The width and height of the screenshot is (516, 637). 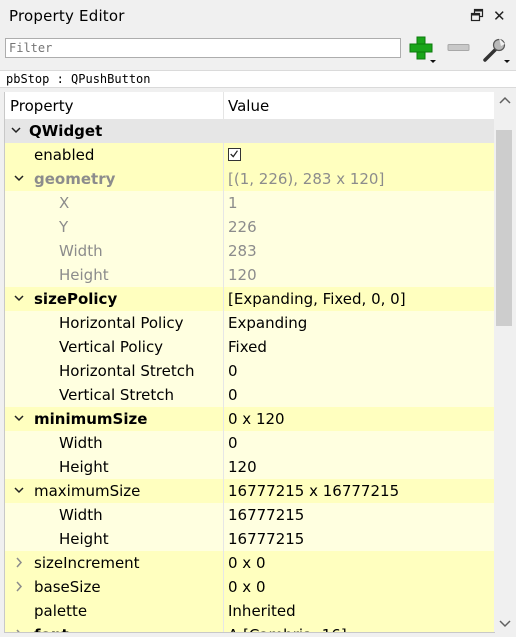 I want to click on window-title: Property Editor, so click(x=67, y=16).